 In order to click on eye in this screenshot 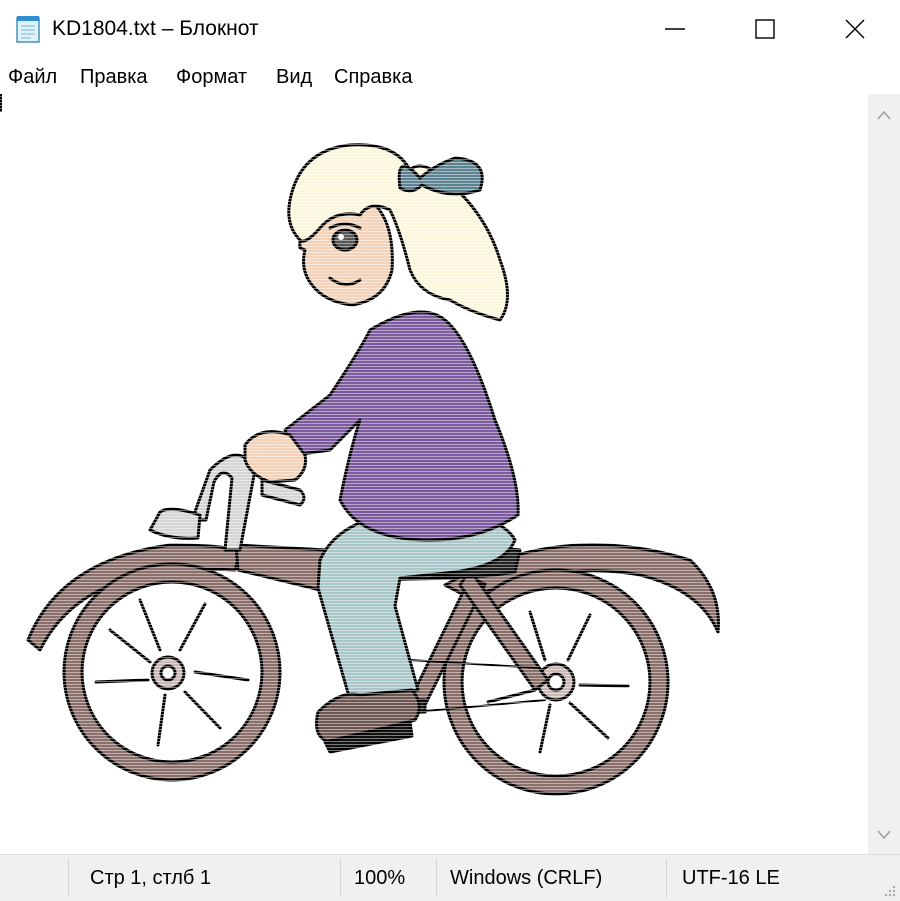, I will do `click(345, 240)`.